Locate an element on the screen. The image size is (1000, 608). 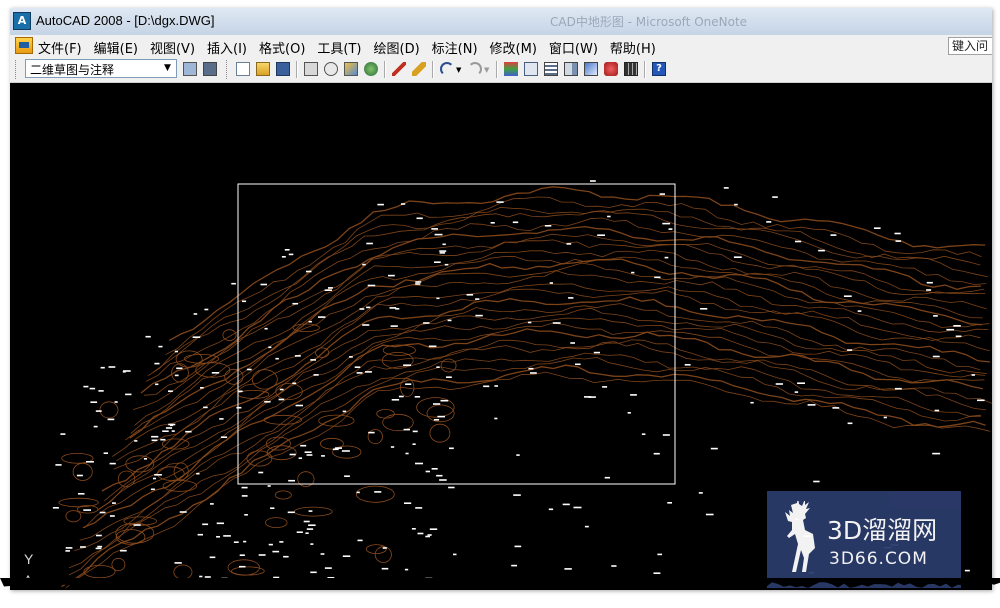
save-button is located at coordinates (283, 69).